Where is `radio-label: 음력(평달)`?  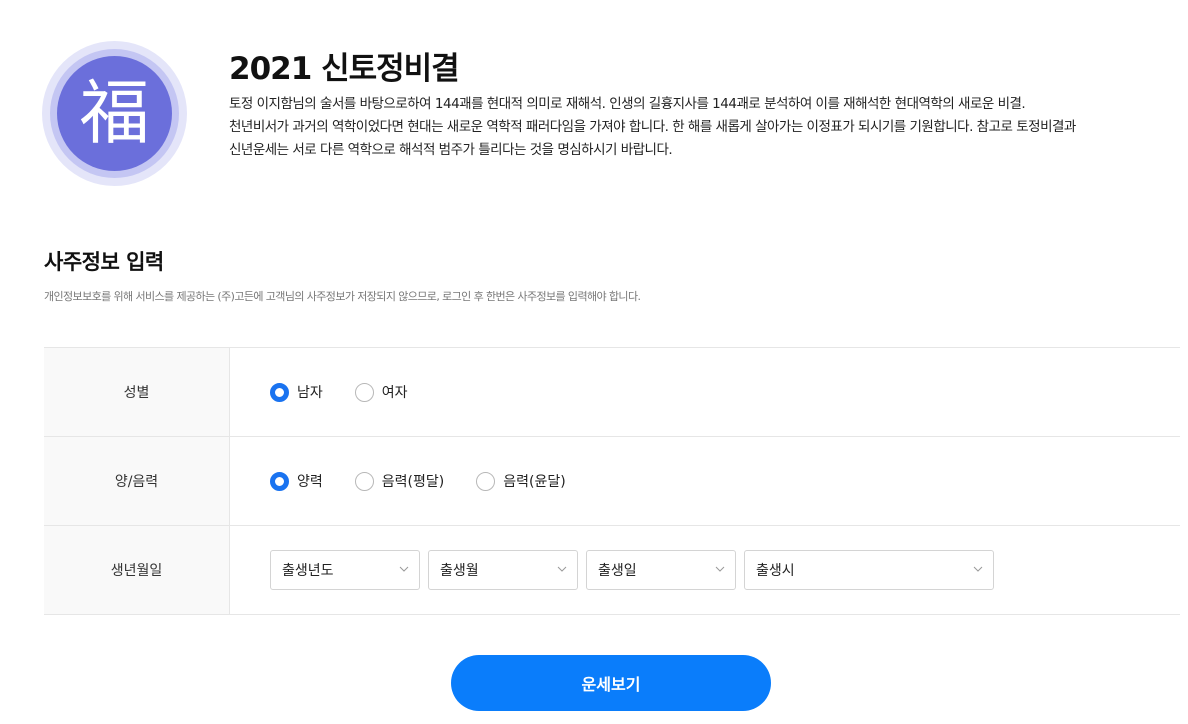
radio-label: 음력(평달) is located at coordinates (413, 482).